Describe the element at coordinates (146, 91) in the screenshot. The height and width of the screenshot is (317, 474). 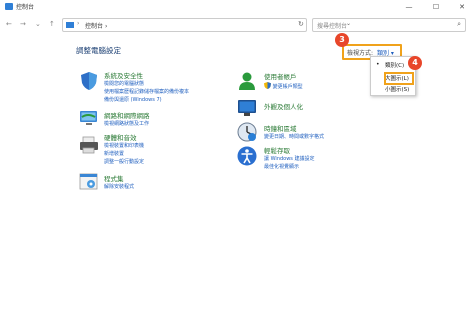
I see `link-file-history: 使用檔案歷程記錄儲存檔案的備份複本` at that location.